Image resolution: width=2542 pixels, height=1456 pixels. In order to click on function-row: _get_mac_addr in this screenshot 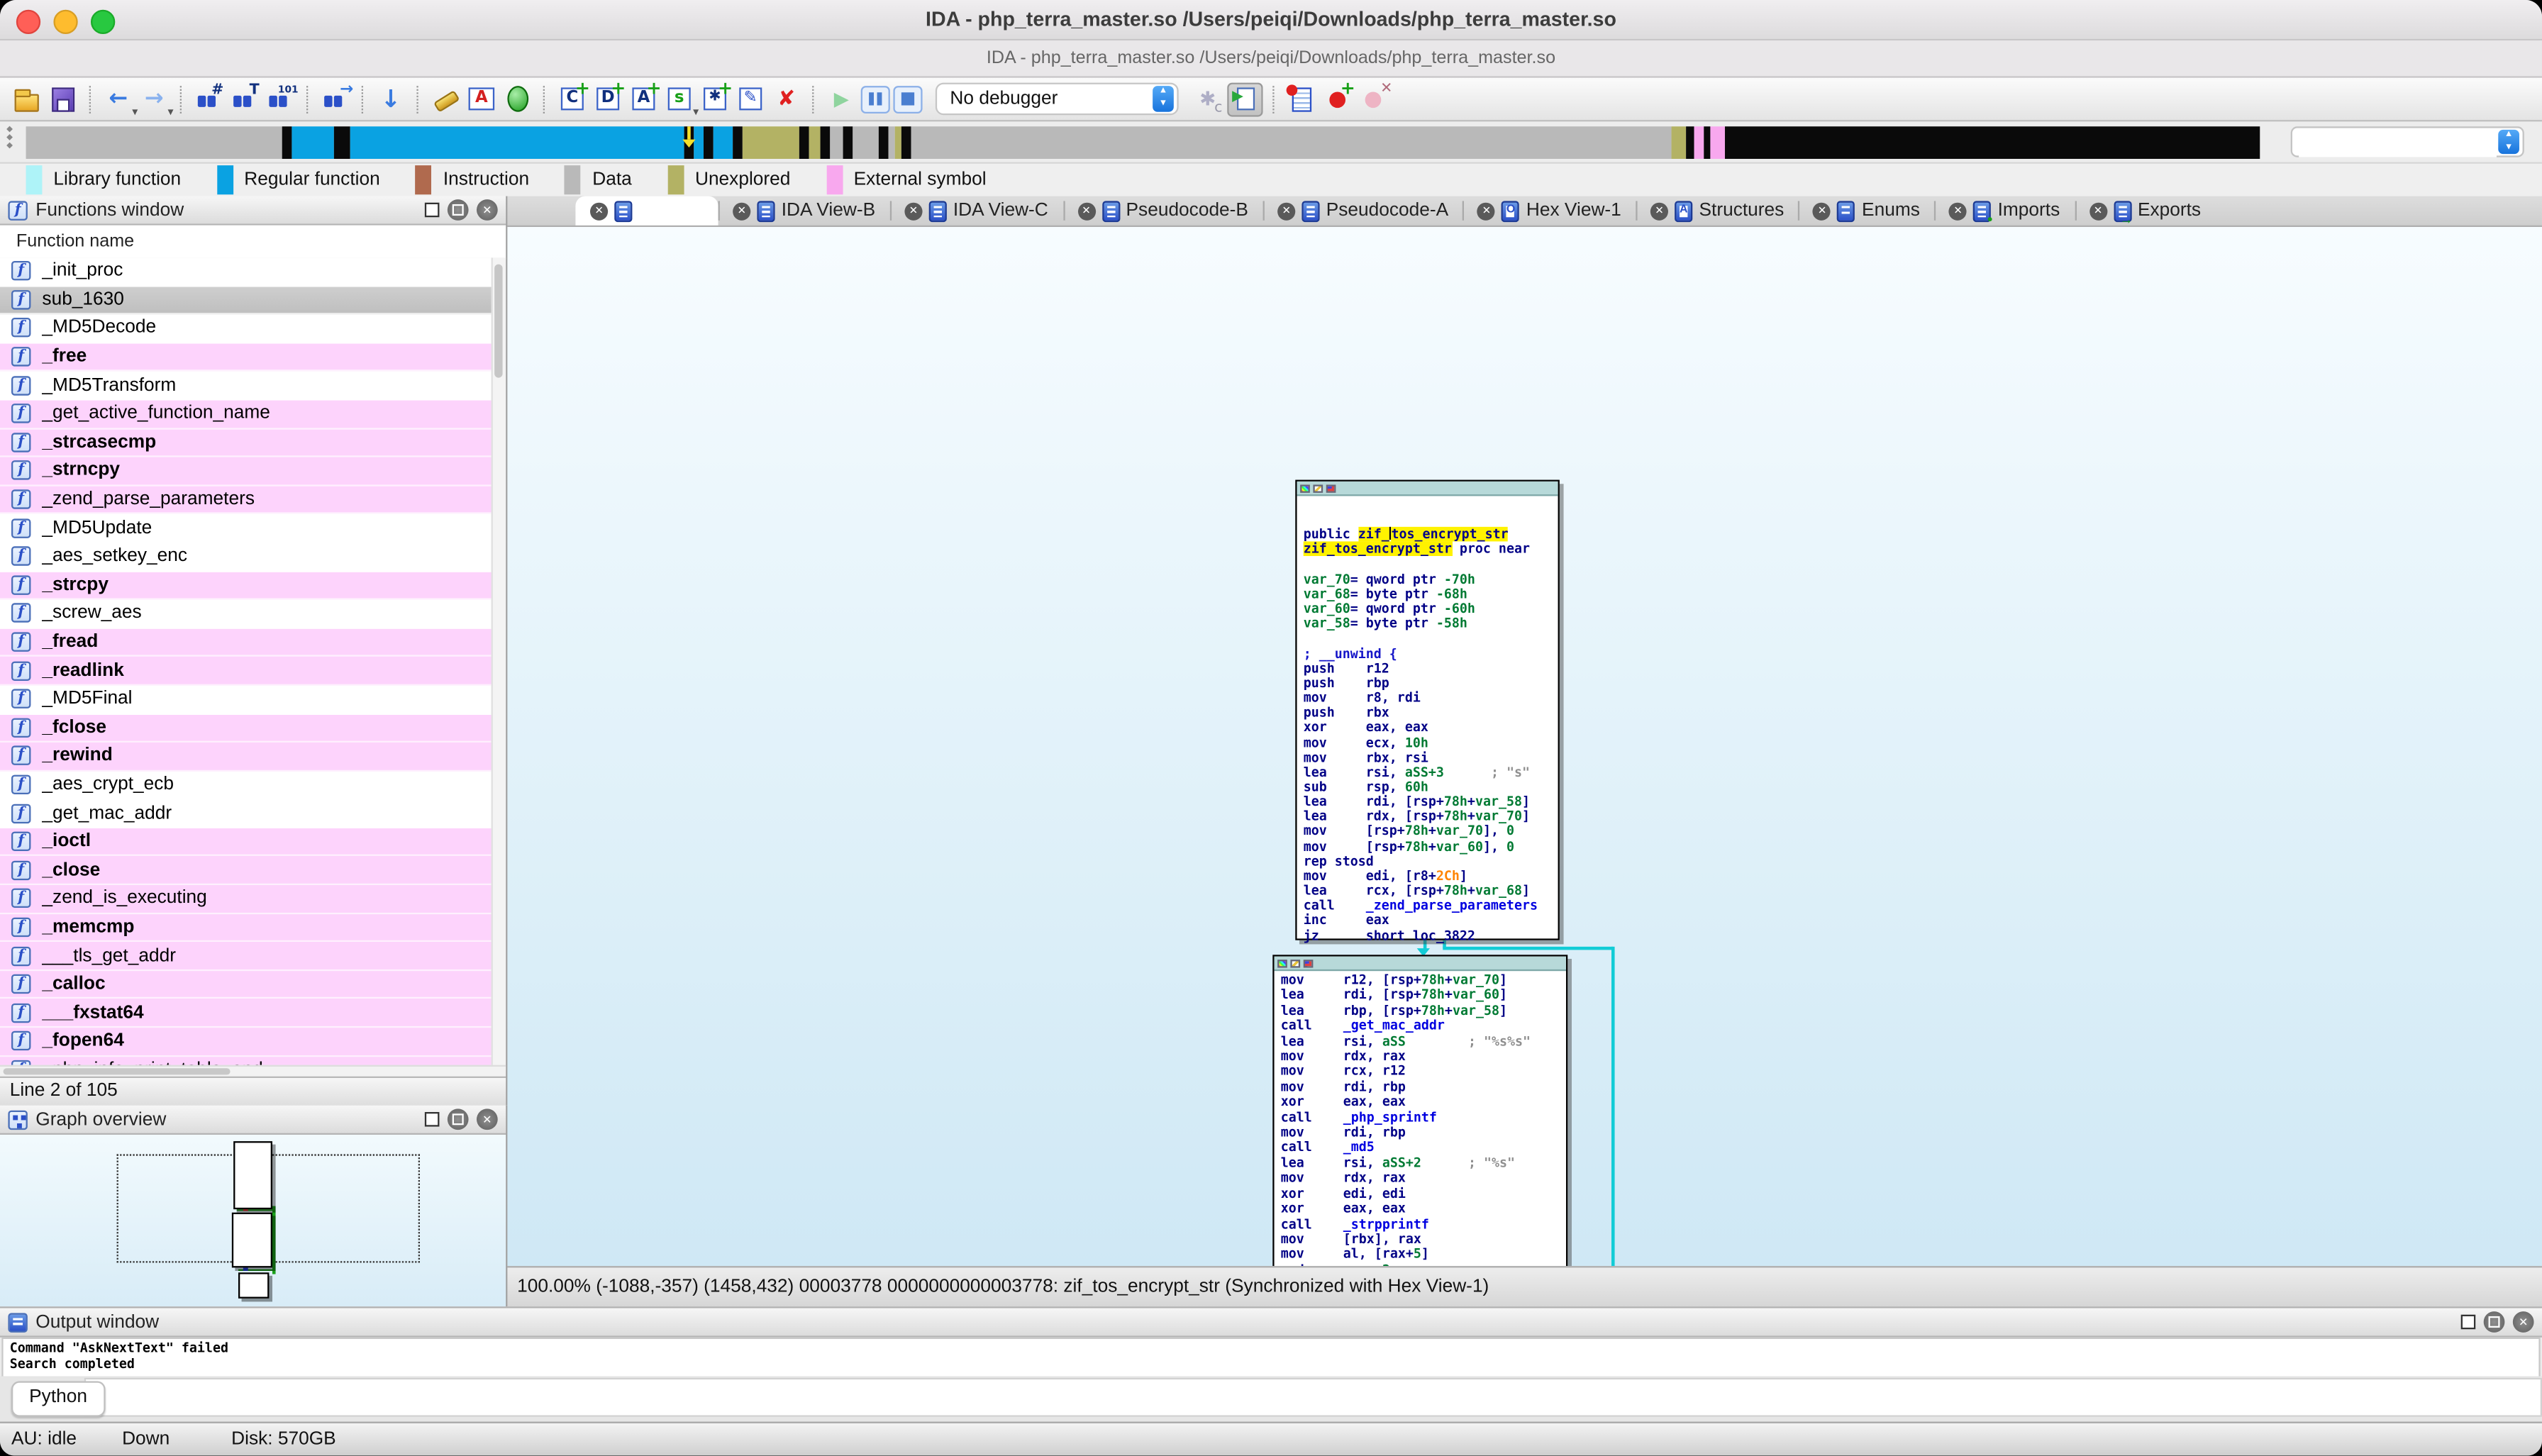, I will do `click(253, 814)`.